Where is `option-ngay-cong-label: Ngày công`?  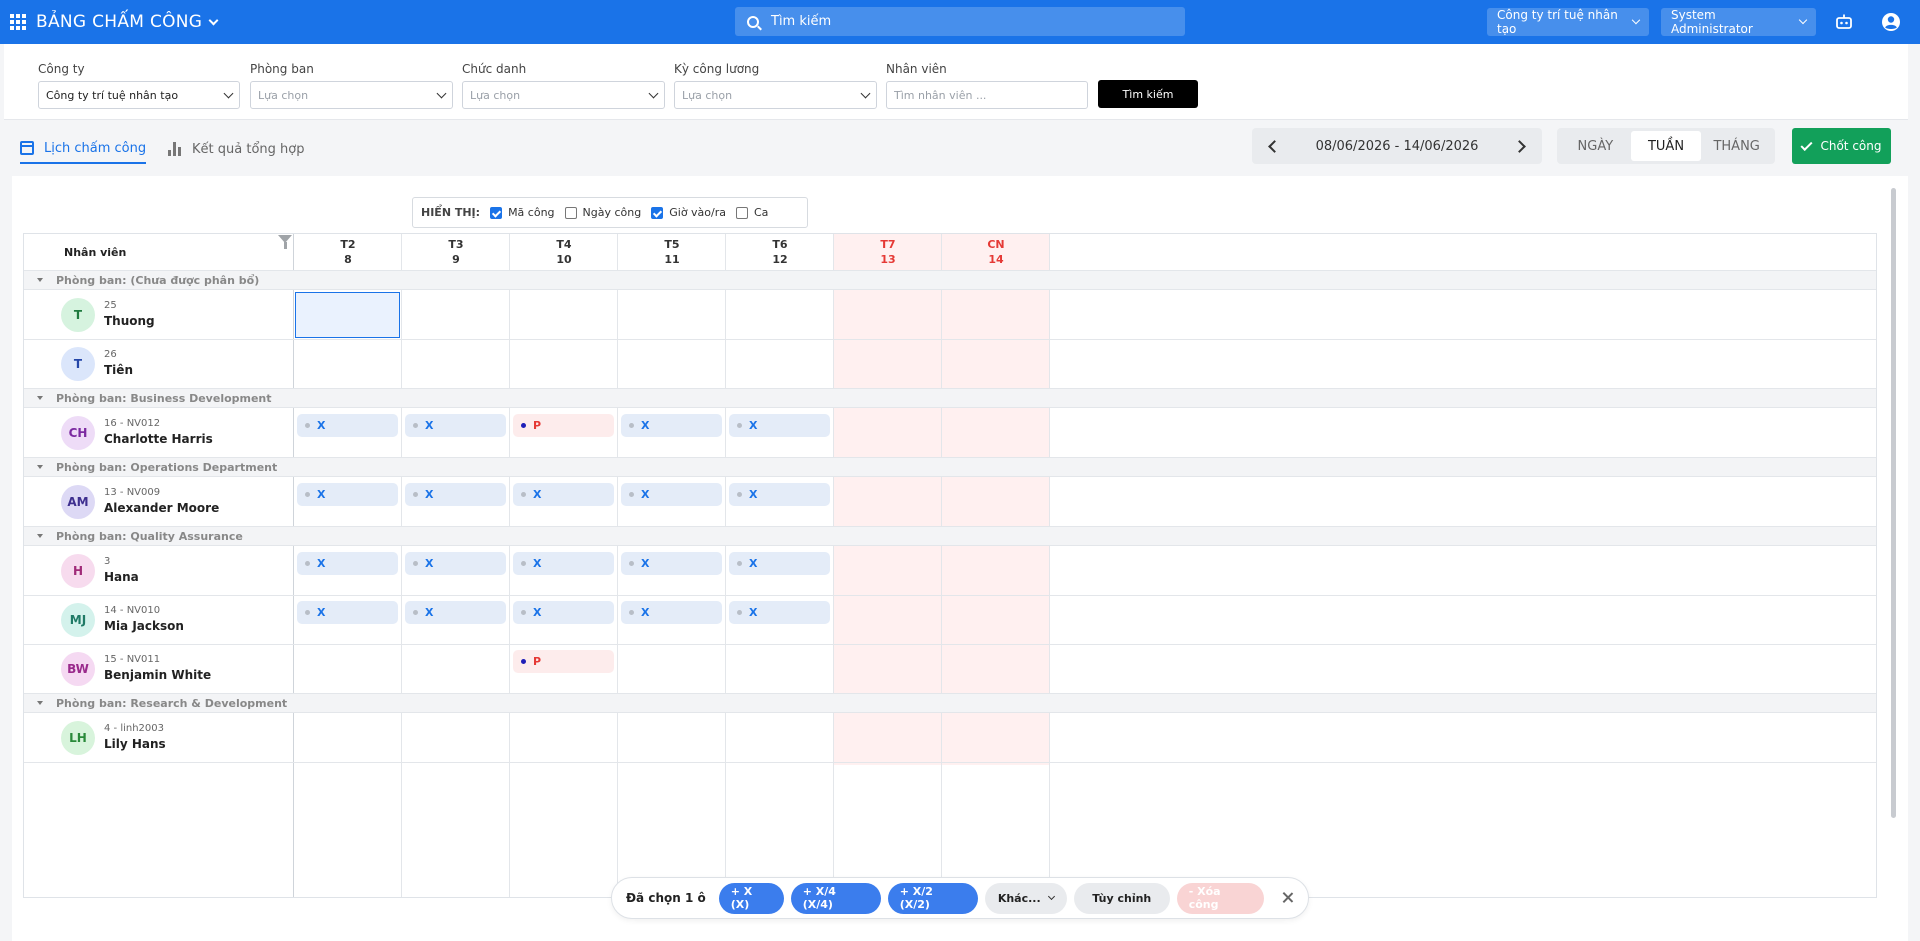
option-ngay-cong-label: Ngày công is located at coordinates (612, 212).